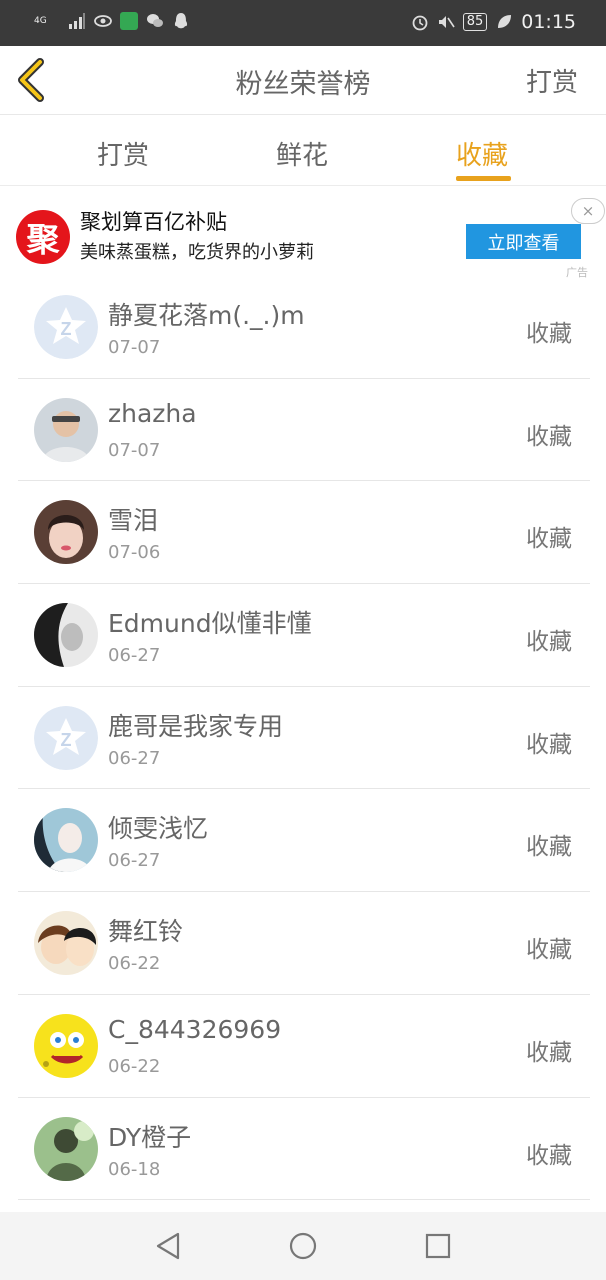  I want to click on recents-square-icon, so click(438, 1246).